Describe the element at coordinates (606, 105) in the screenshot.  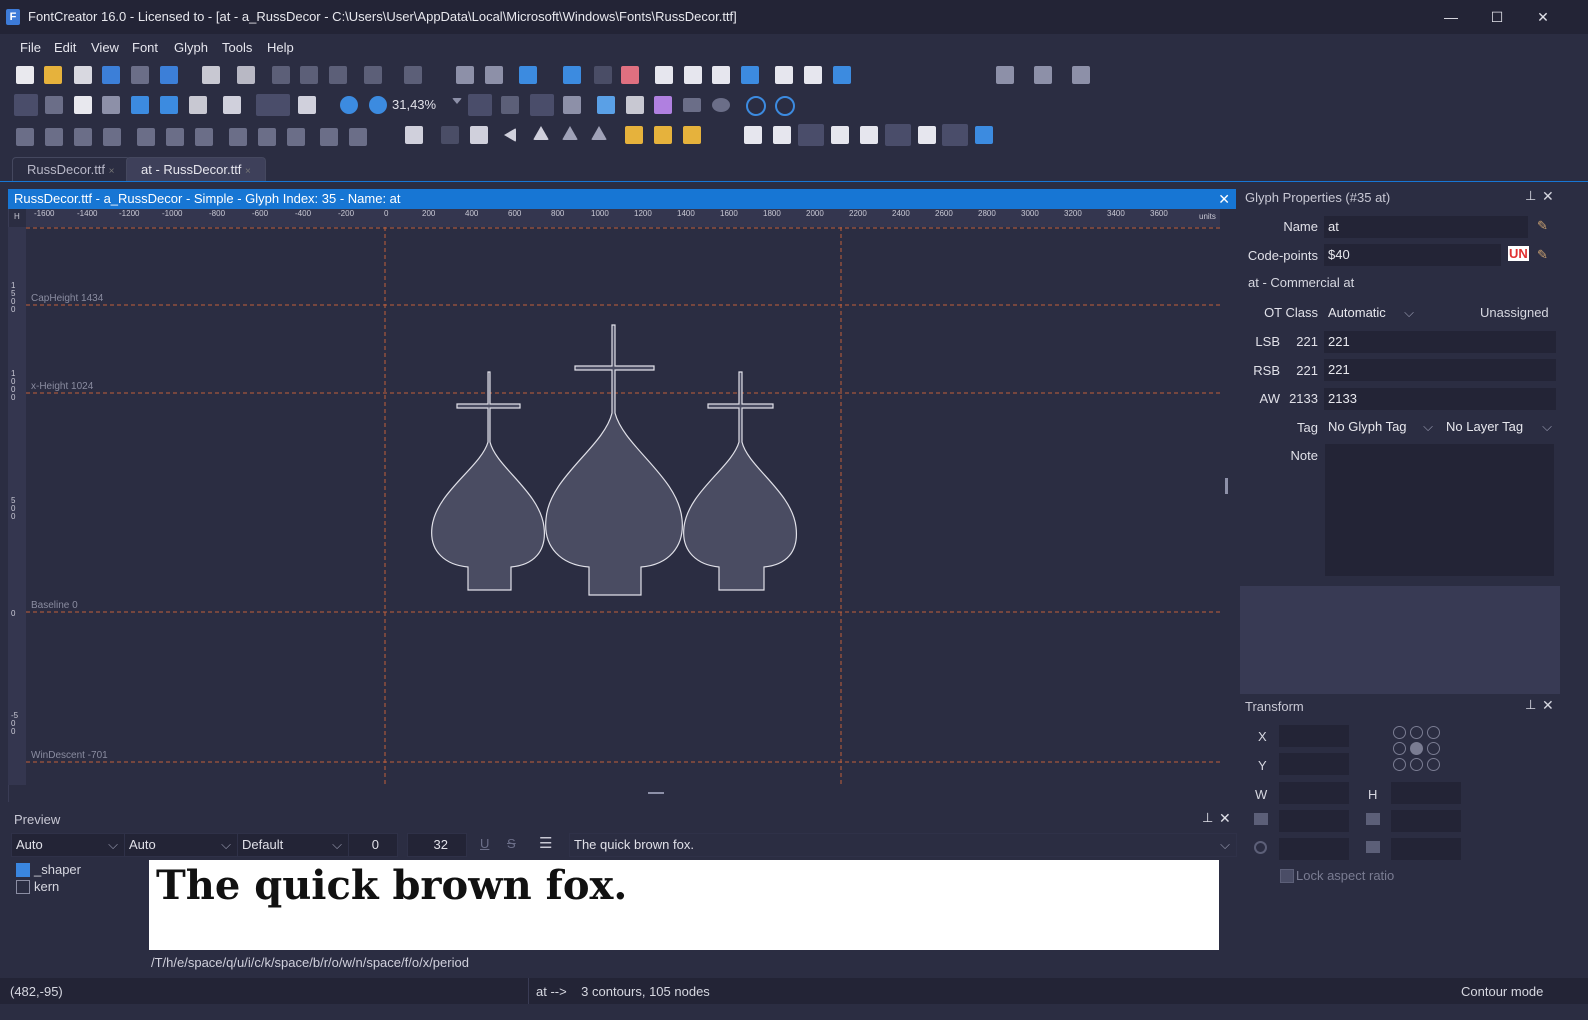
I see `import-image-icon` at that location.